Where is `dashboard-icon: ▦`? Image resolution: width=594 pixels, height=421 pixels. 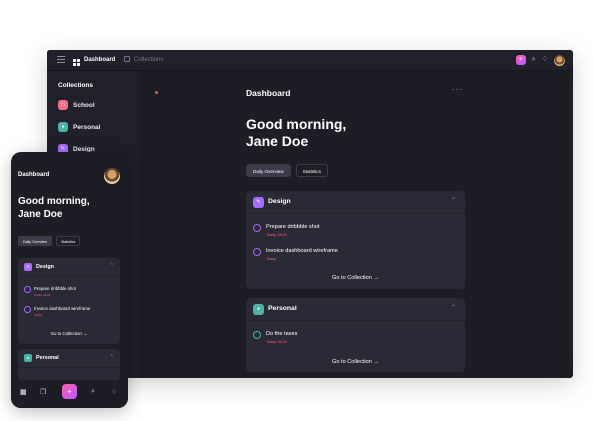 dashboard-icon: ▦ is located at coordinates (23, 392).